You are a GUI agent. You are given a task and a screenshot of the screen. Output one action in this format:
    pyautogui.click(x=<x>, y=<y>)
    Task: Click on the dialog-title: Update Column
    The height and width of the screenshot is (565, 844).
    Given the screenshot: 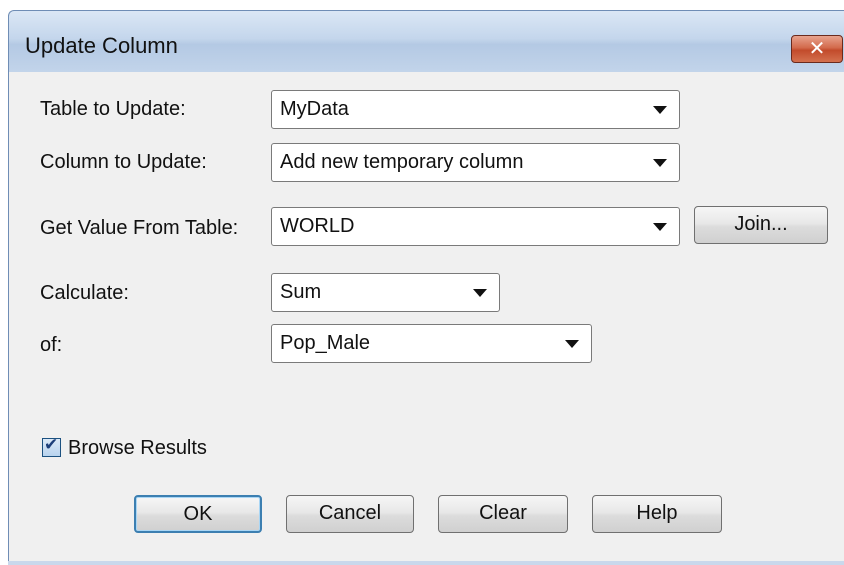 What is the action you would take?
    pyautogui.click(x=101, y=45)
    